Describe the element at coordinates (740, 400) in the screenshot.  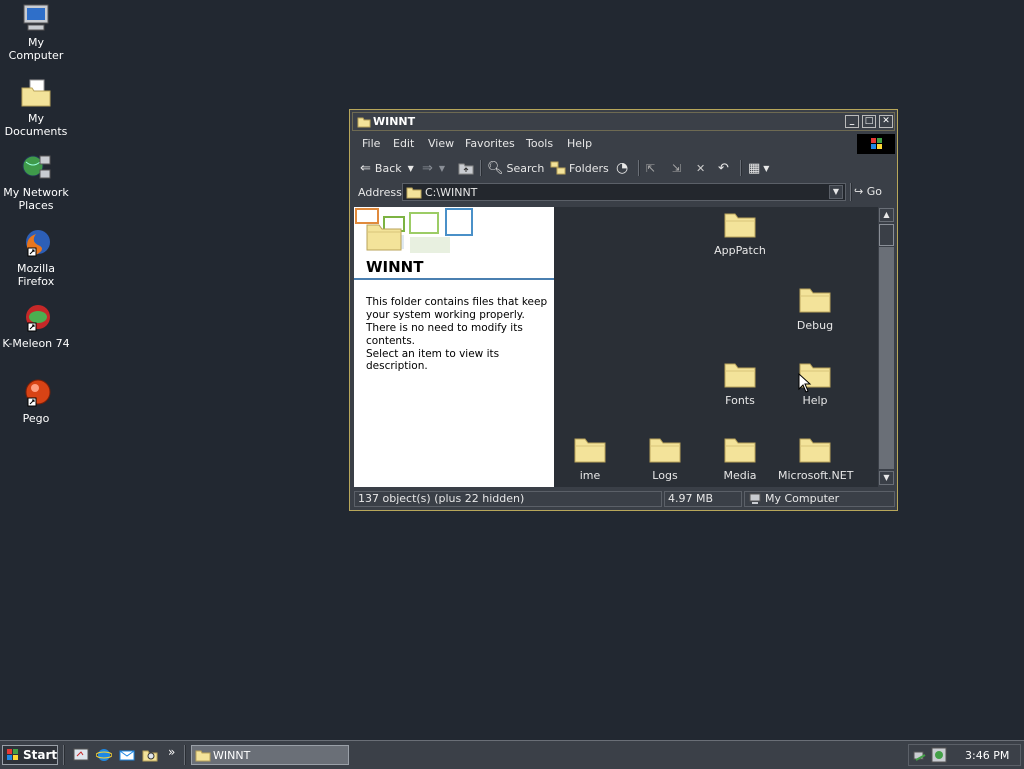
I see `folder-item-label: Fonts` at that location.